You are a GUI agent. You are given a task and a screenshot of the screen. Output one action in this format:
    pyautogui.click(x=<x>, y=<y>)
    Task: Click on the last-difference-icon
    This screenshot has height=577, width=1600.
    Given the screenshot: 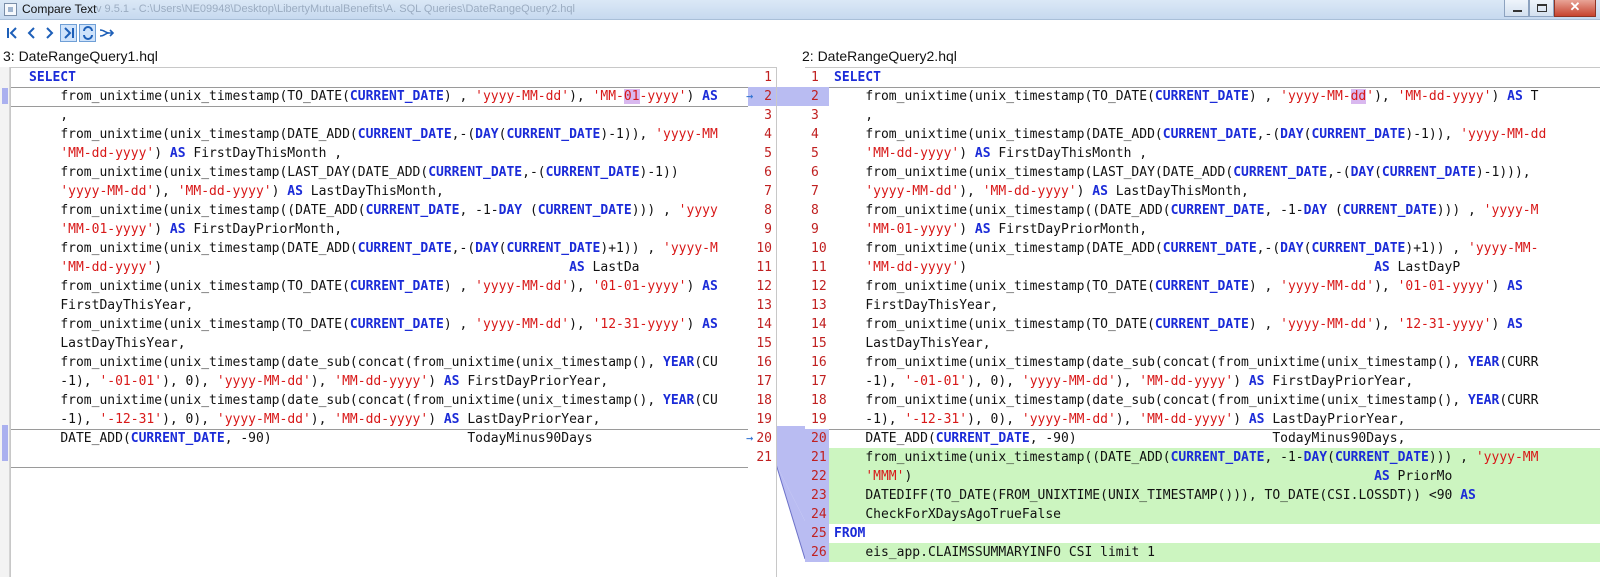 What is the action you would take?
    pyautogui.click(x=68, y=33)
    